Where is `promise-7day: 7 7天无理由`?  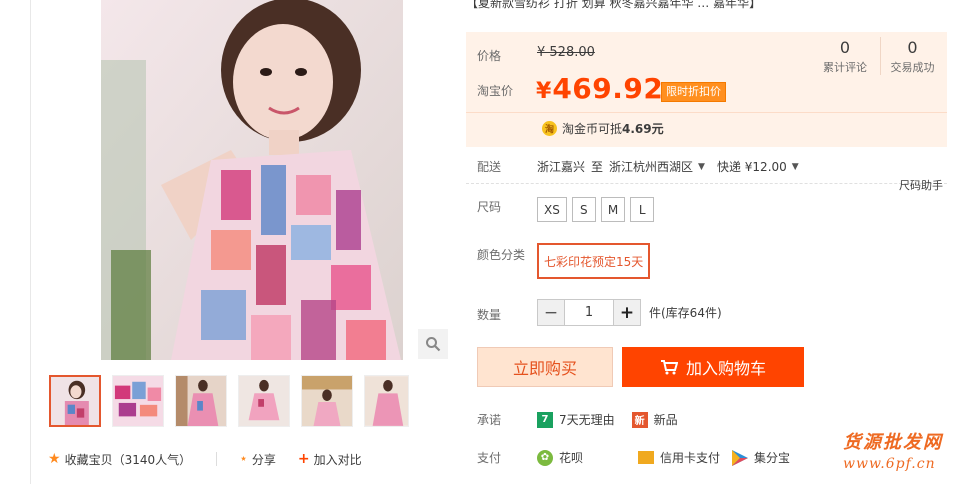
promise-7day: 7 7天无理由 is located at coordinates (576, 419).